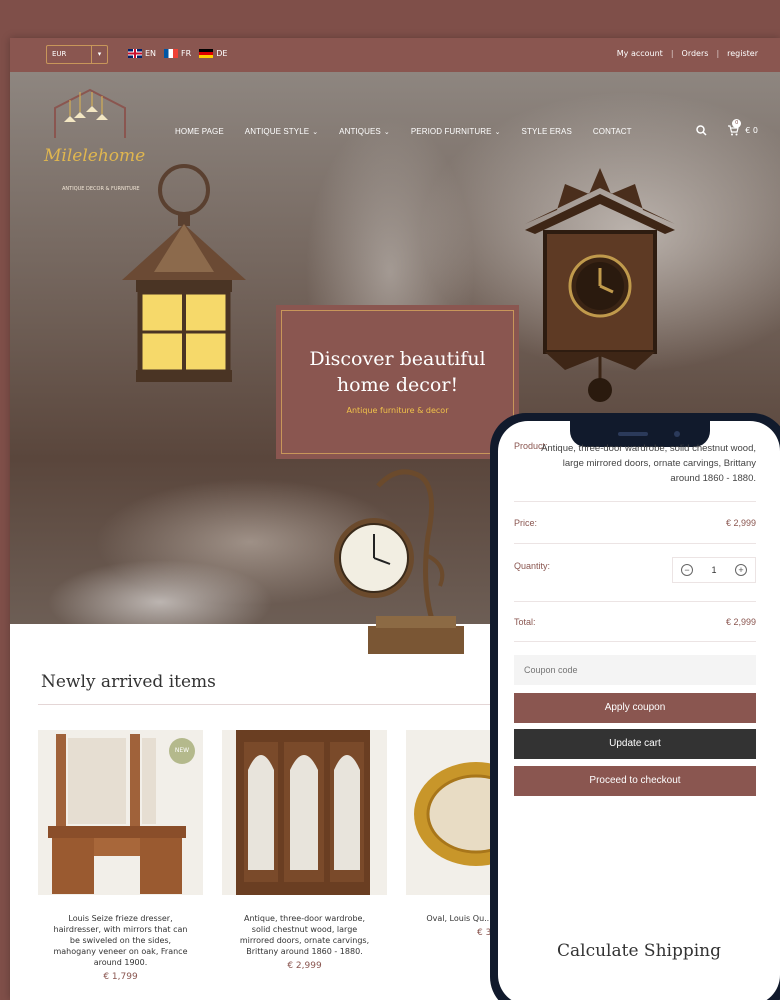 The image size is (780, 1000). What do you see at coordinates (635, 744) in the screenshot?
I see `update-cart-button: Update cart` at bounding box center [635, 744].